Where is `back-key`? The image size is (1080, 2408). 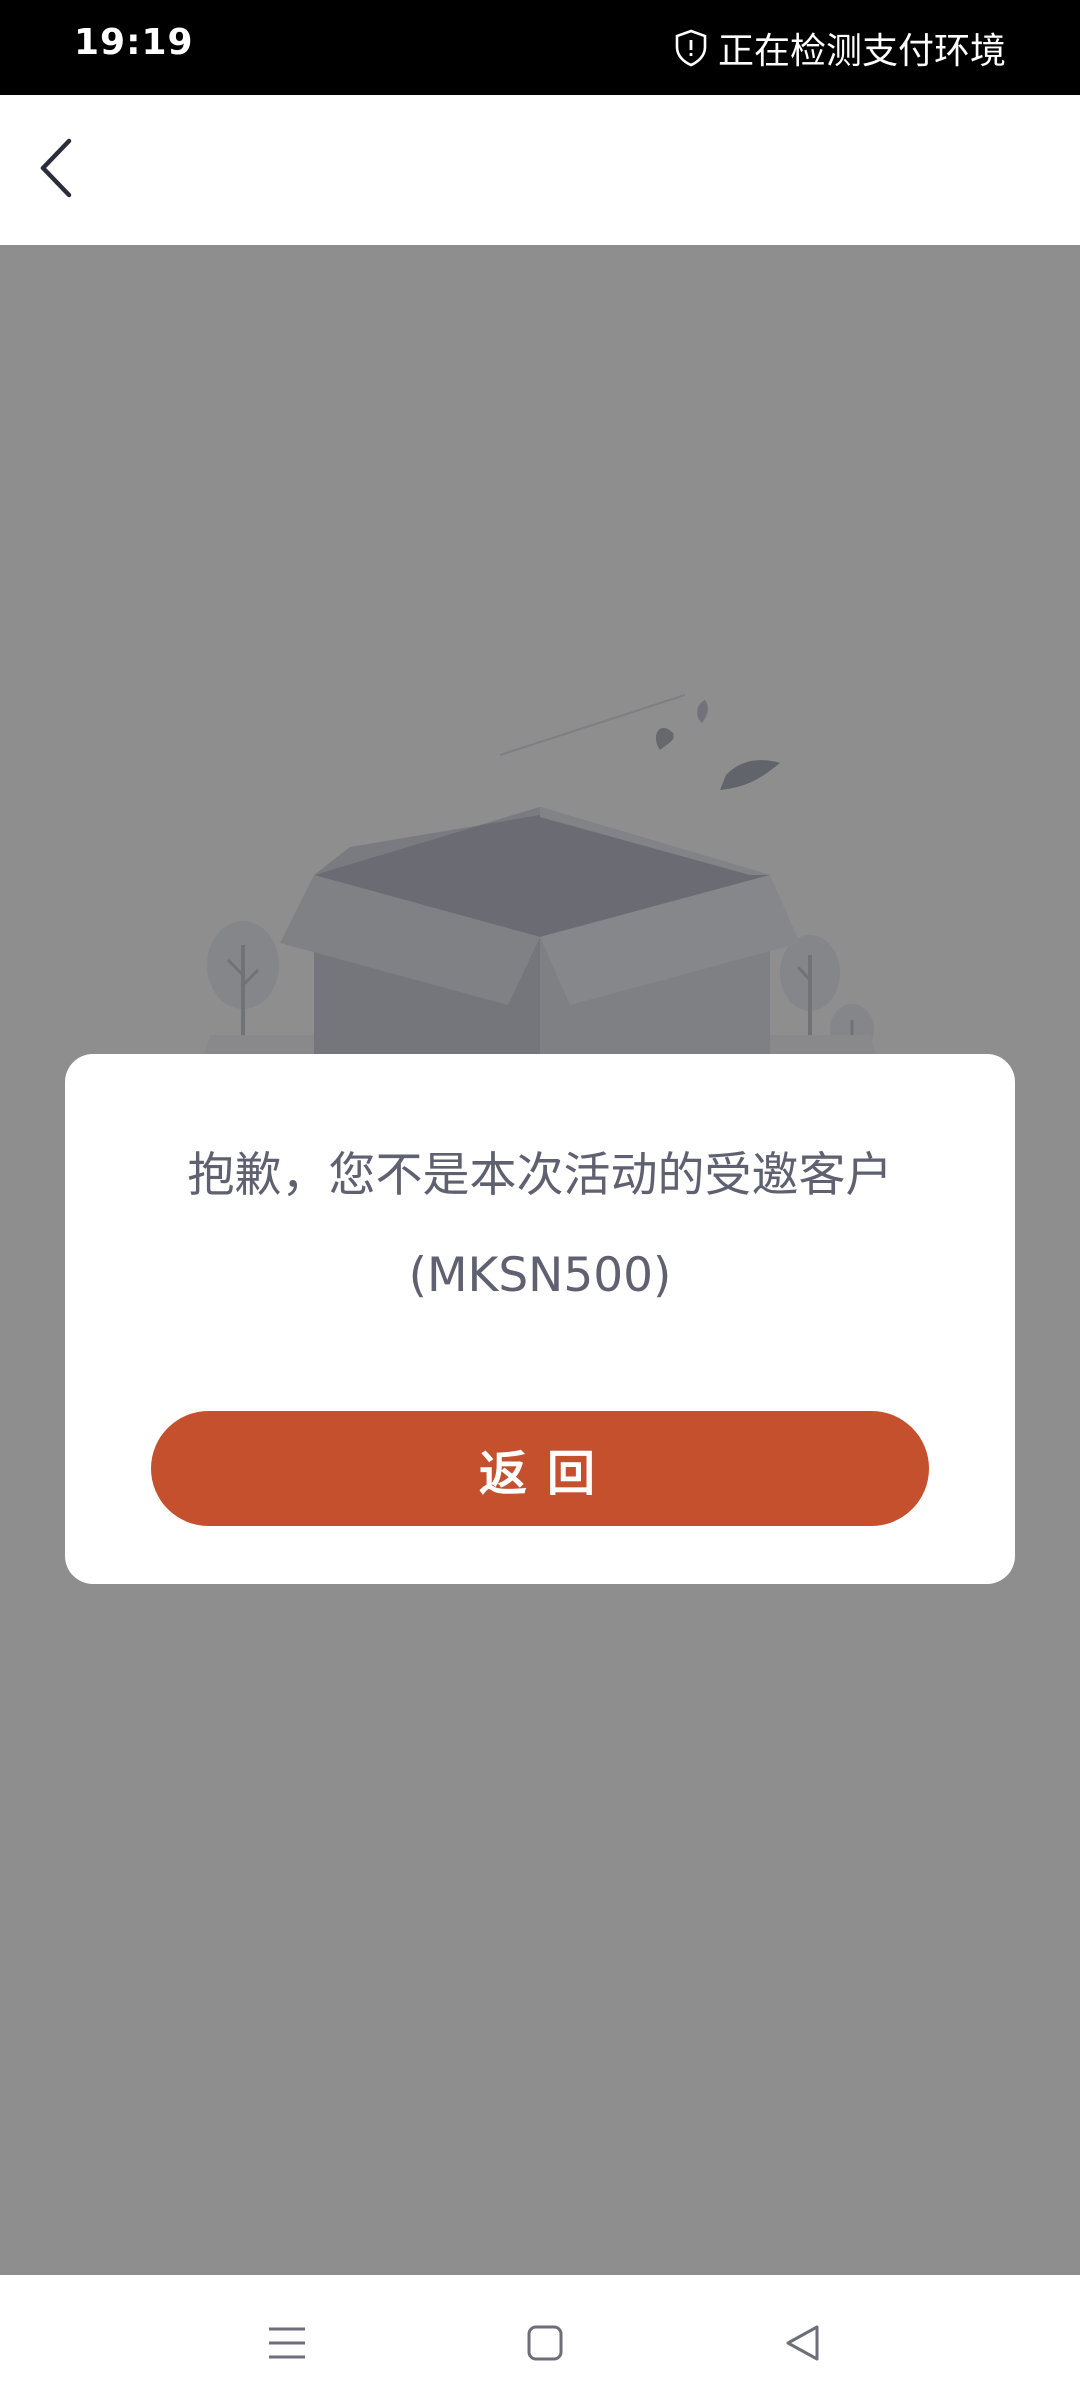
back-key is located at coordinates (803, 2345).